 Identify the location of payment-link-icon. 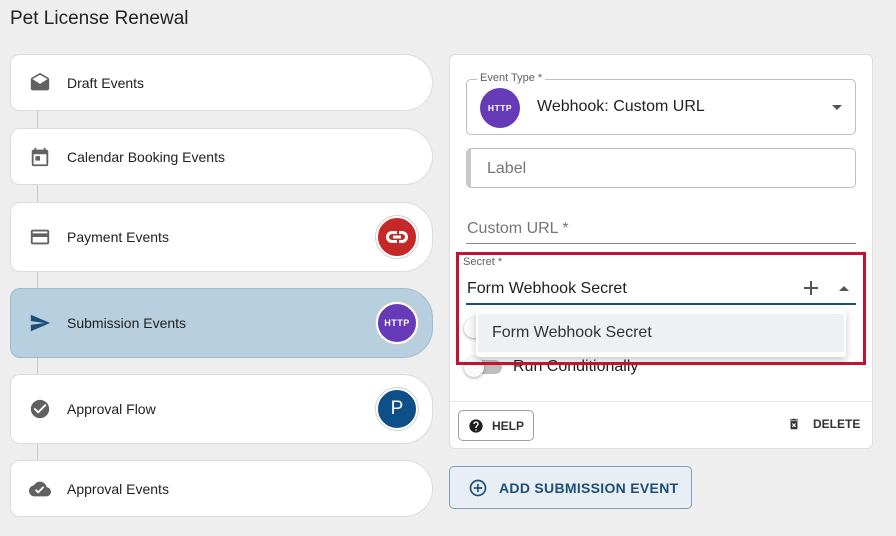
(397, 237).